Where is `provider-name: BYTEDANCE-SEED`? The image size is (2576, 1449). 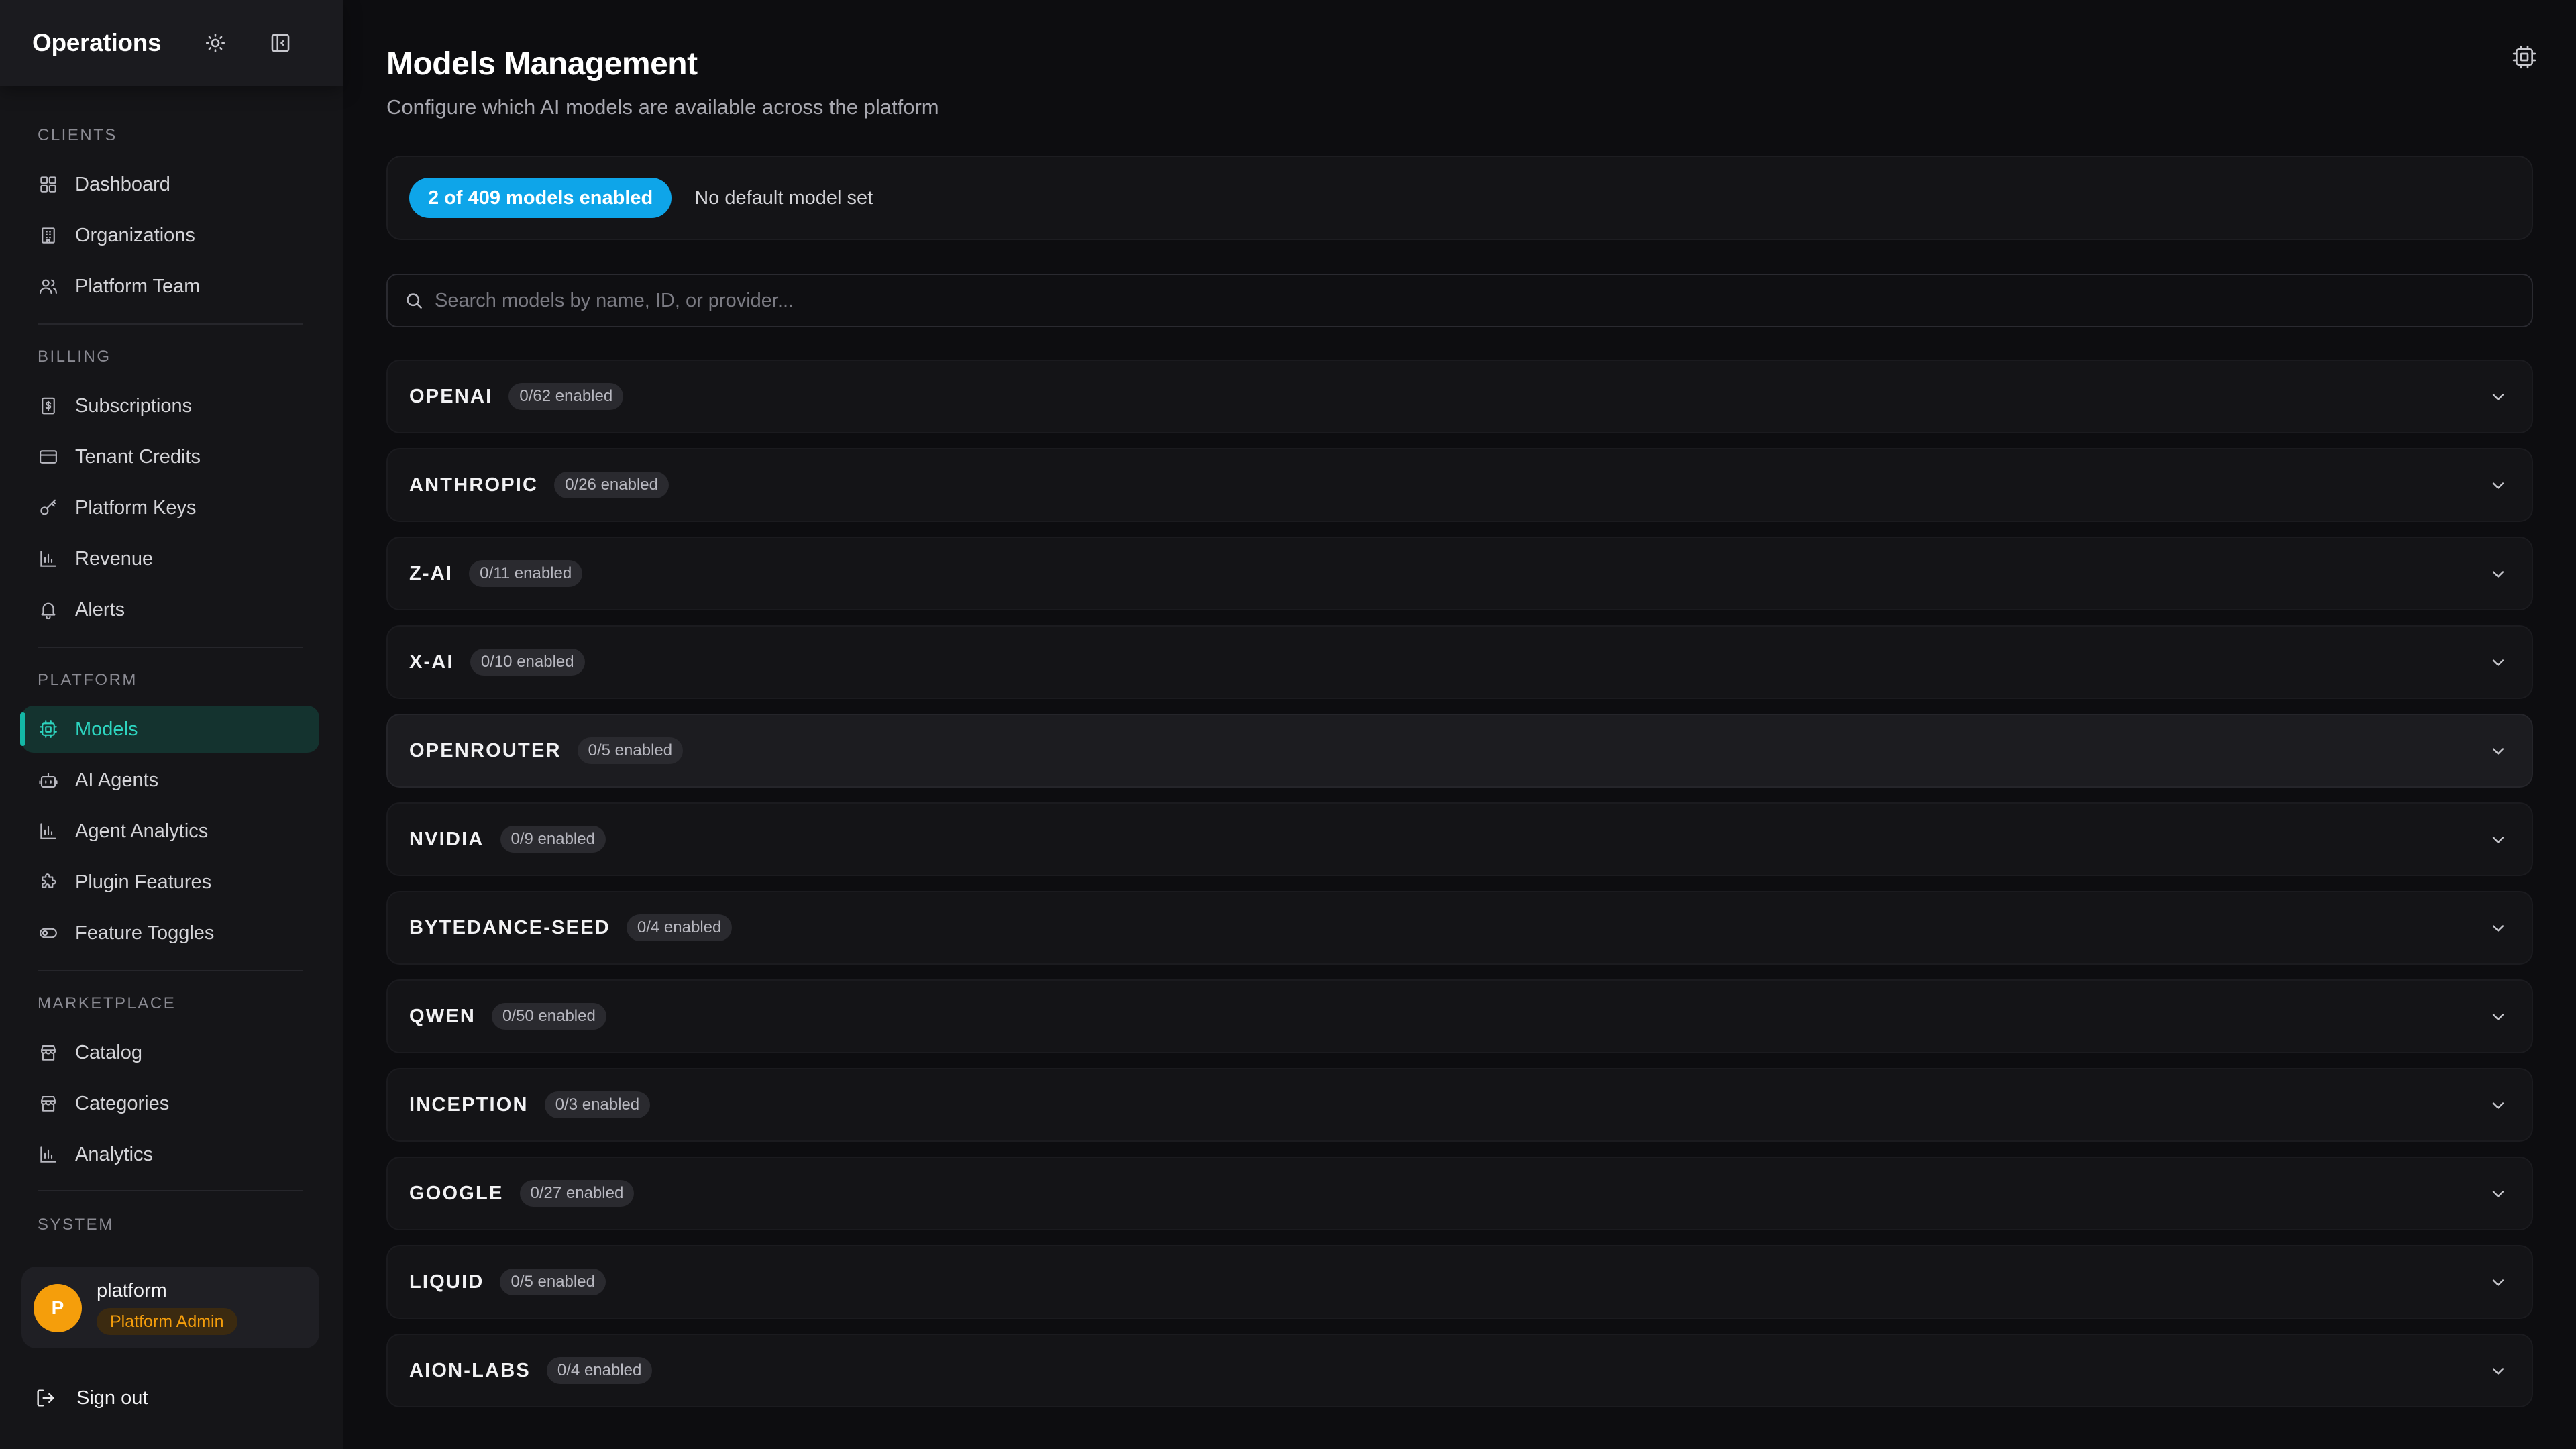 provider-name: BYTEDANCE-SEED is located at coordinates (509, 927).